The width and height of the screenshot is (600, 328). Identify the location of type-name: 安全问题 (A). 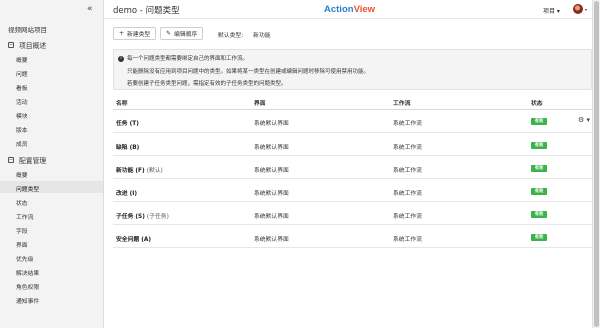
(133, 240).